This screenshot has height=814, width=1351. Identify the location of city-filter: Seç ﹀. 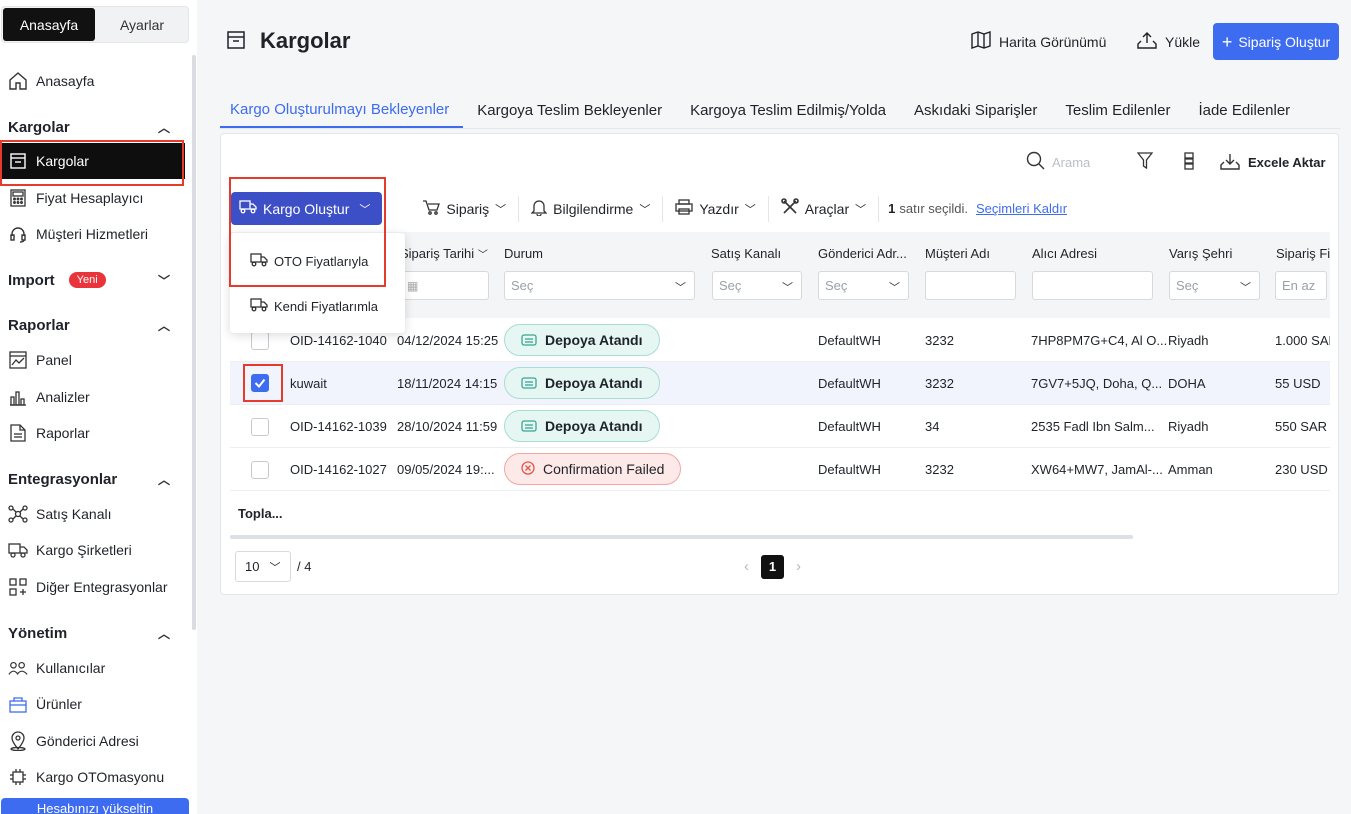
(1214, 285).